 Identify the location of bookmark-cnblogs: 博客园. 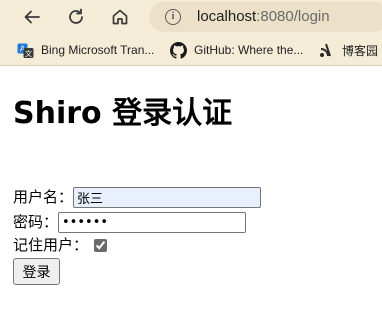
(348, 50).